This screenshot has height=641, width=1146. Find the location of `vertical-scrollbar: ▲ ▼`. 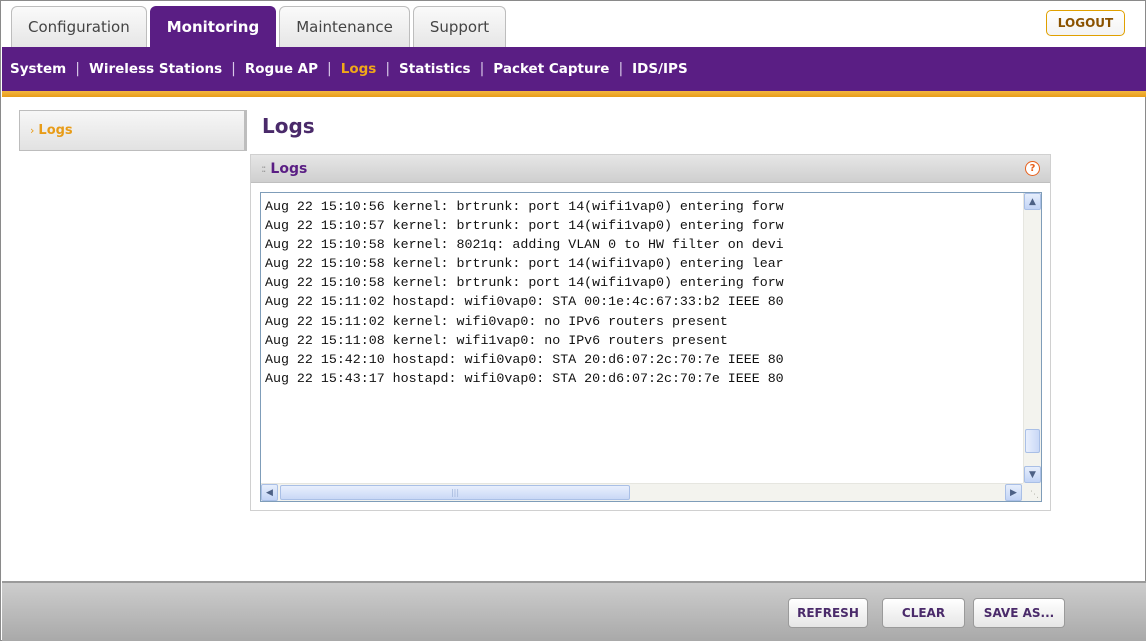

vertical-scrollbar: ▲ ▼ is located at coordinates (1032, 338).